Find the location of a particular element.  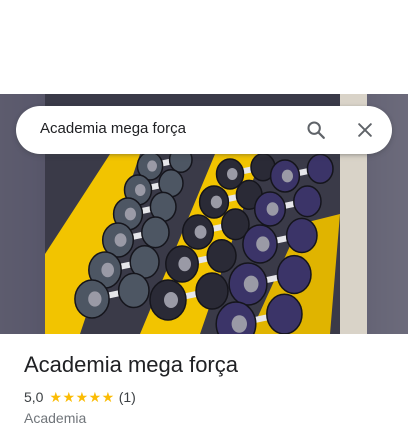

dumbbell-left-5-plate-far is located at coordinates (133, 290).